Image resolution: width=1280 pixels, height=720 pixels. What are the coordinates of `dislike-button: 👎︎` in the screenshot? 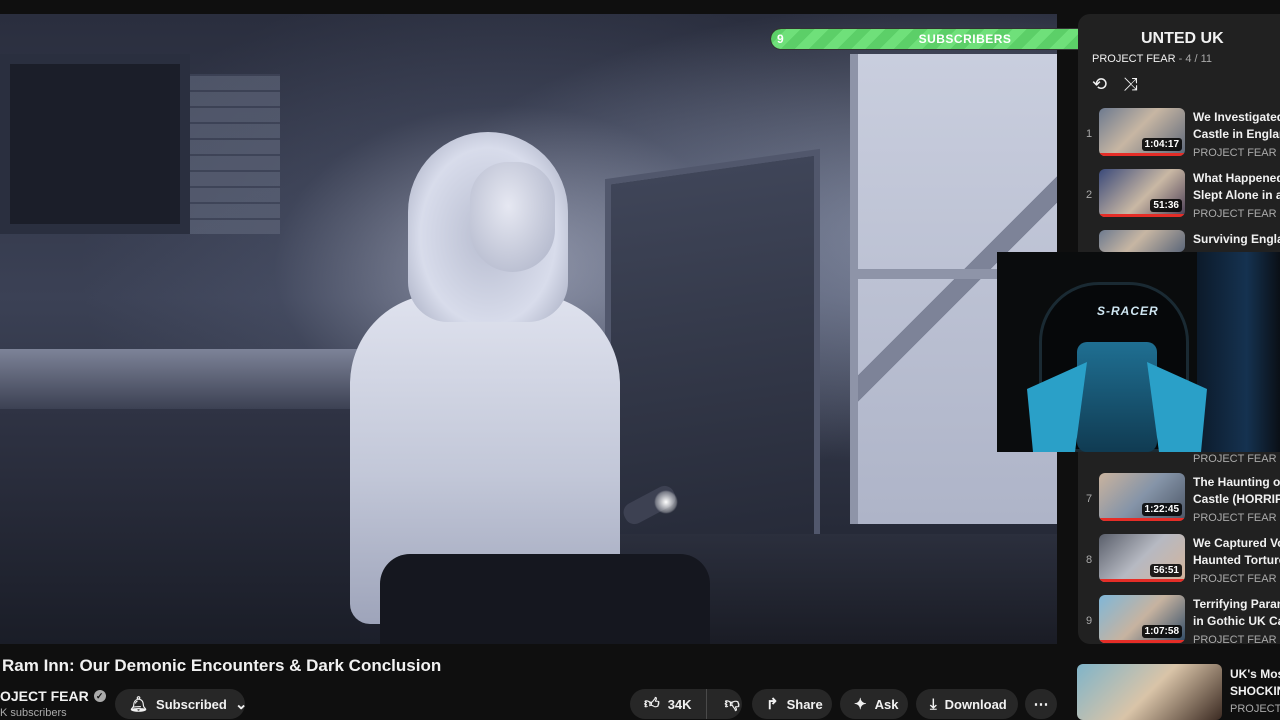 It's located at (732, 704).